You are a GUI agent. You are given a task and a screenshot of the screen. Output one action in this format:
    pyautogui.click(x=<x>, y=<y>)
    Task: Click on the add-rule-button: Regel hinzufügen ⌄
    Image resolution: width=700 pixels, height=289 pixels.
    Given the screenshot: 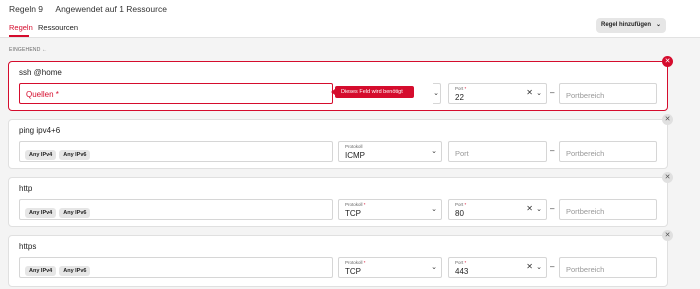 What is the action you would take?
    pyautogui.click(x=631, y=25)
    